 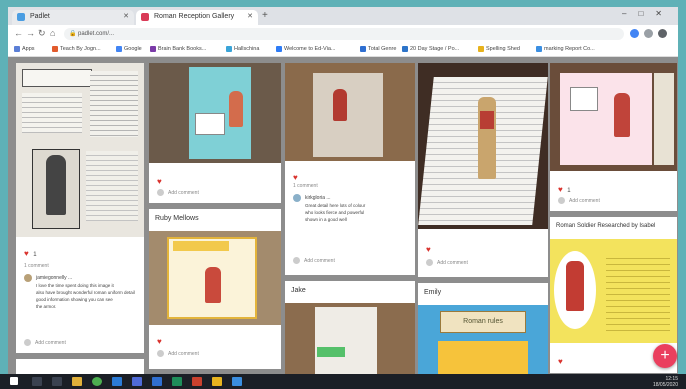 I want to click on teams-icon, so click(x=137, y=381).